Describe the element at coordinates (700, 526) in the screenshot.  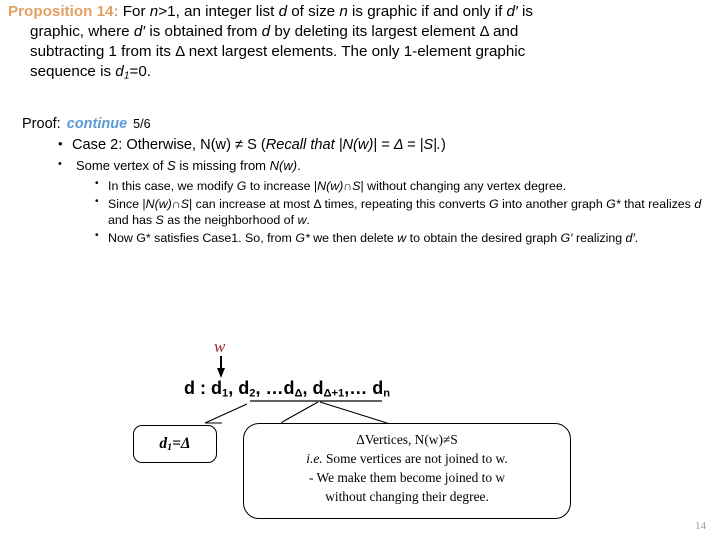
I see `page-number: 14` at that location.